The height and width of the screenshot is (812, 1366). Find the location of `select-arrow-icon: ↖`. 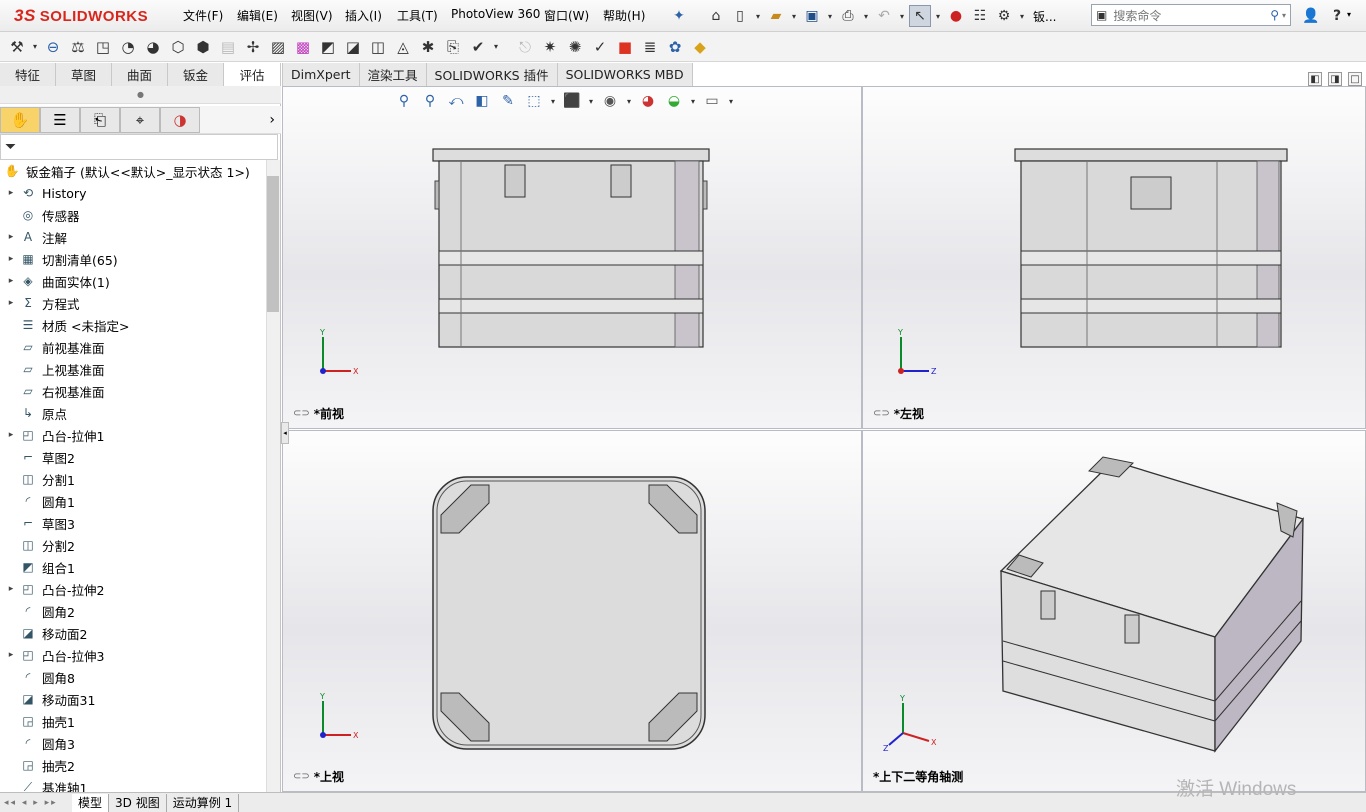

select-arrow-icon: ↖ is located at coordinates (920, 16).